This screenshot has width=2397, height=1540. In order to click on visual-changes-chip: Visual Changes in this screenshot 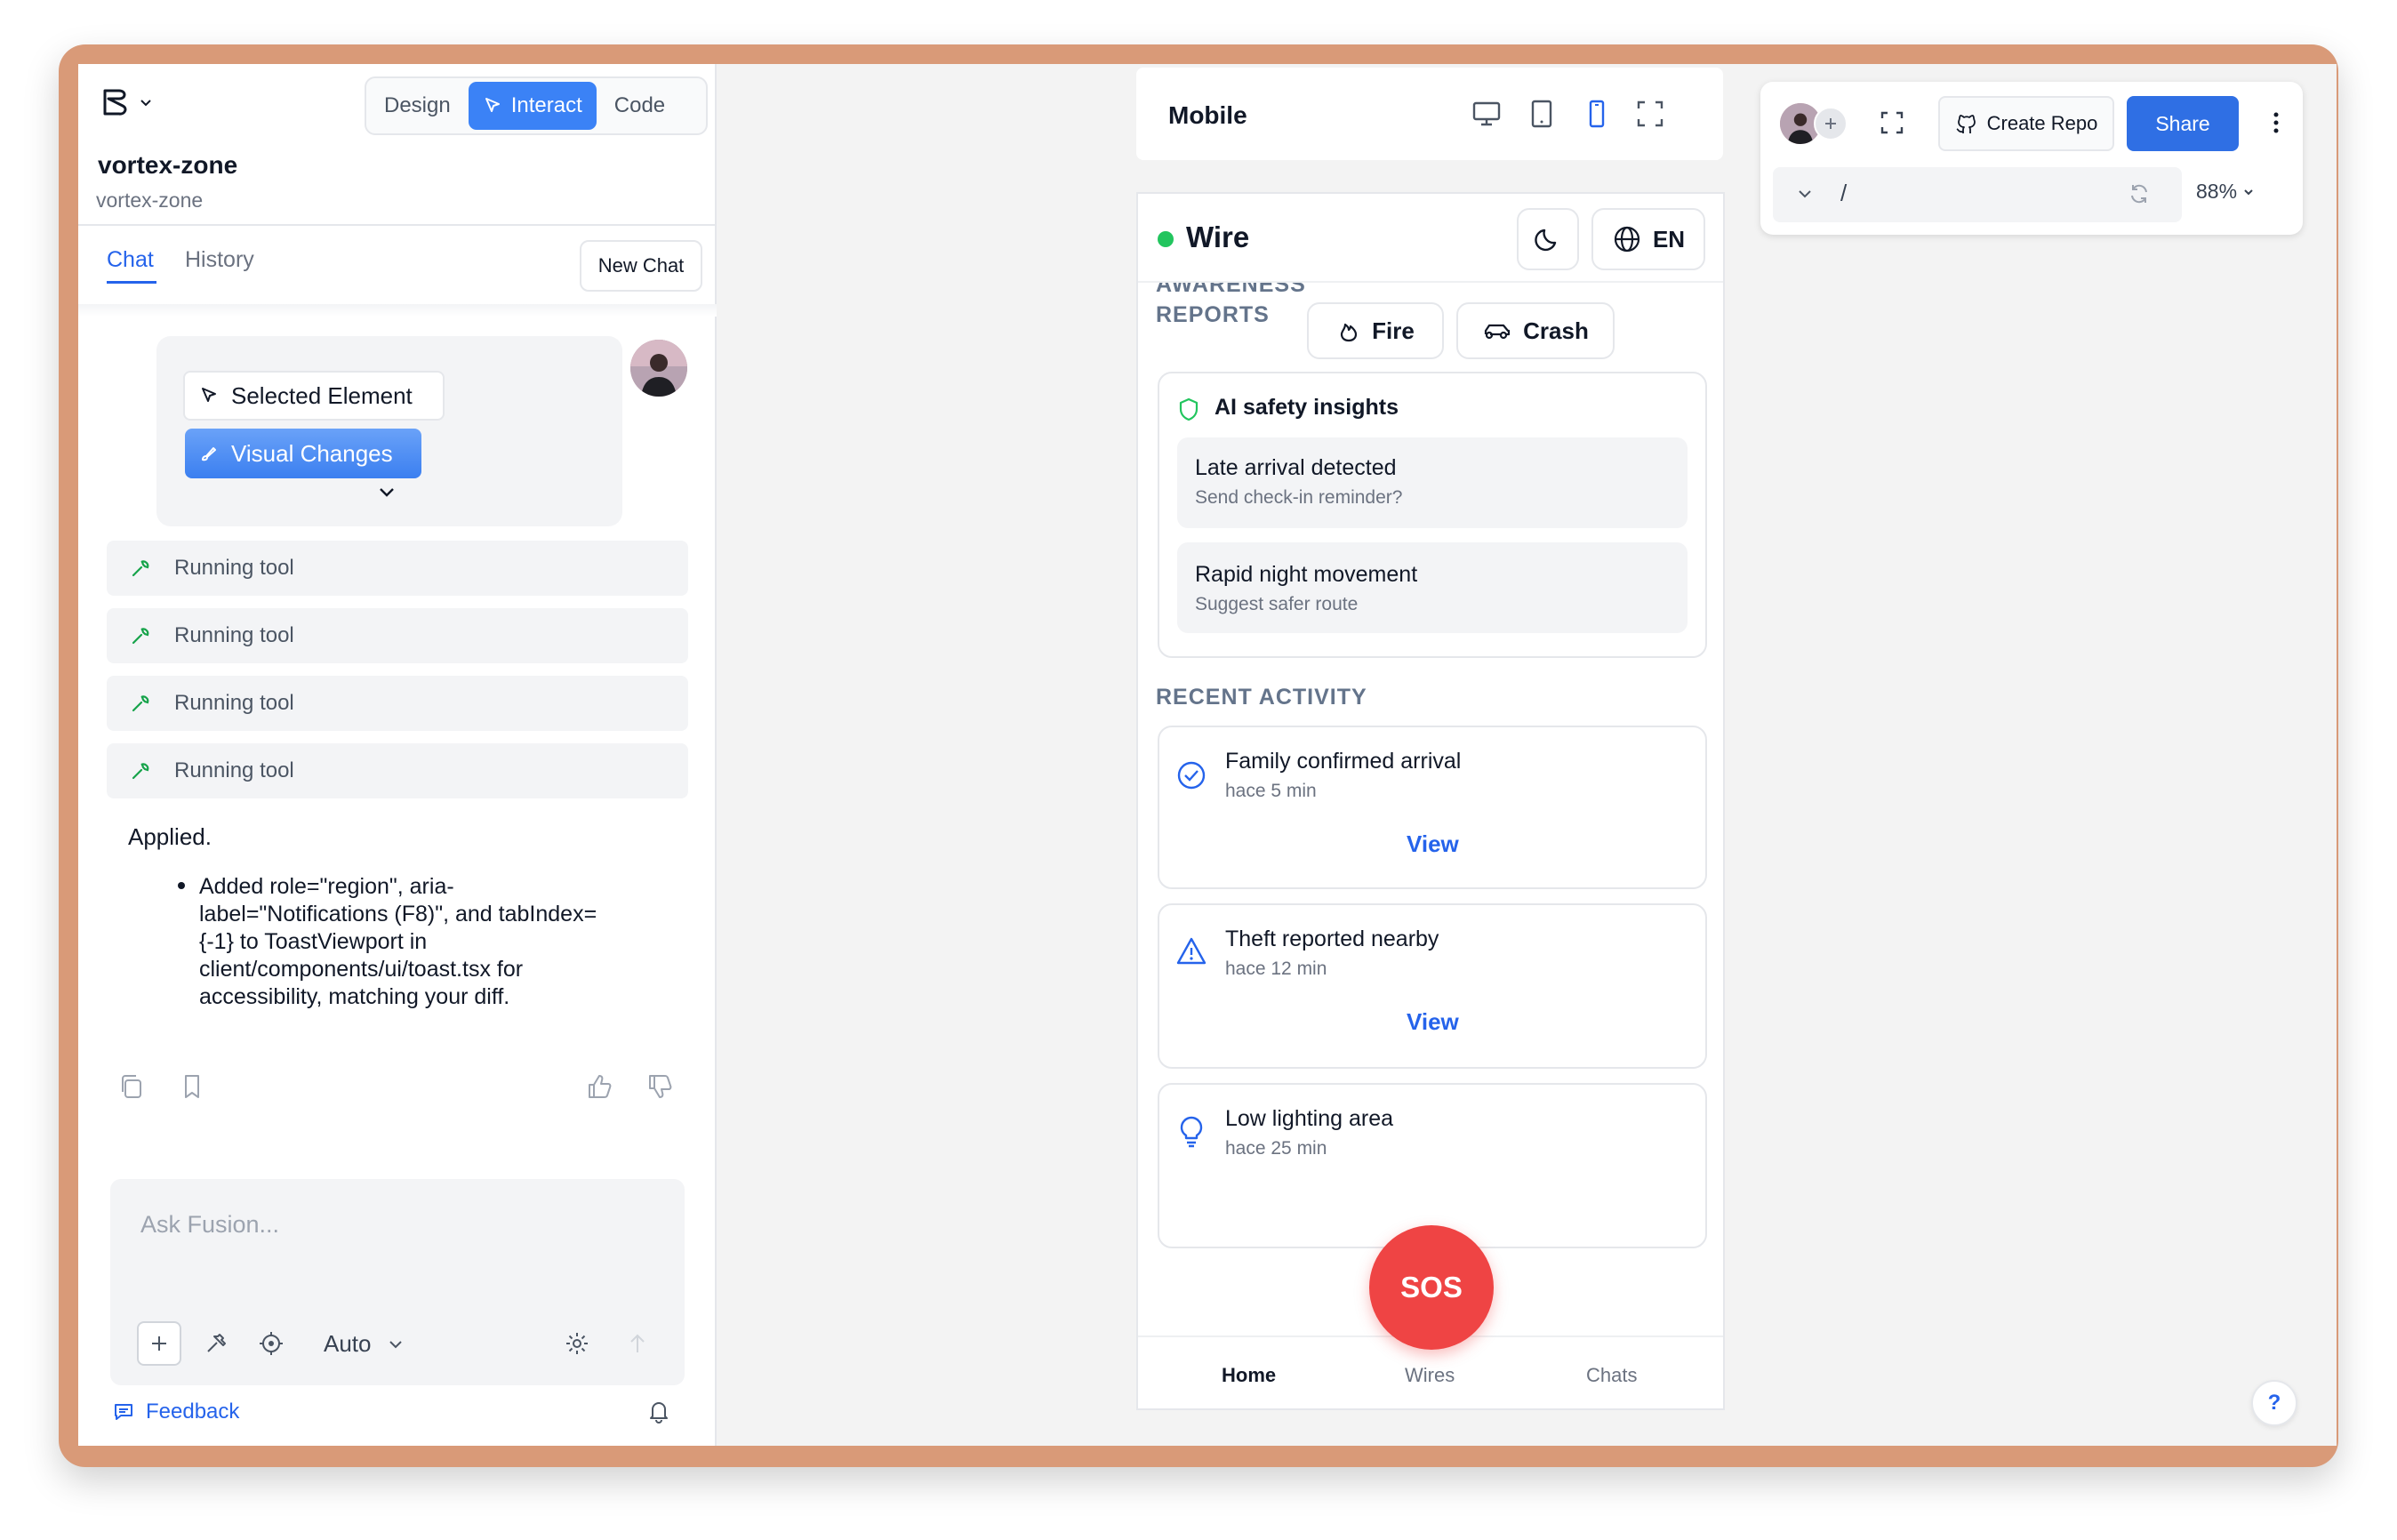, I will do `click(303, 454)`.